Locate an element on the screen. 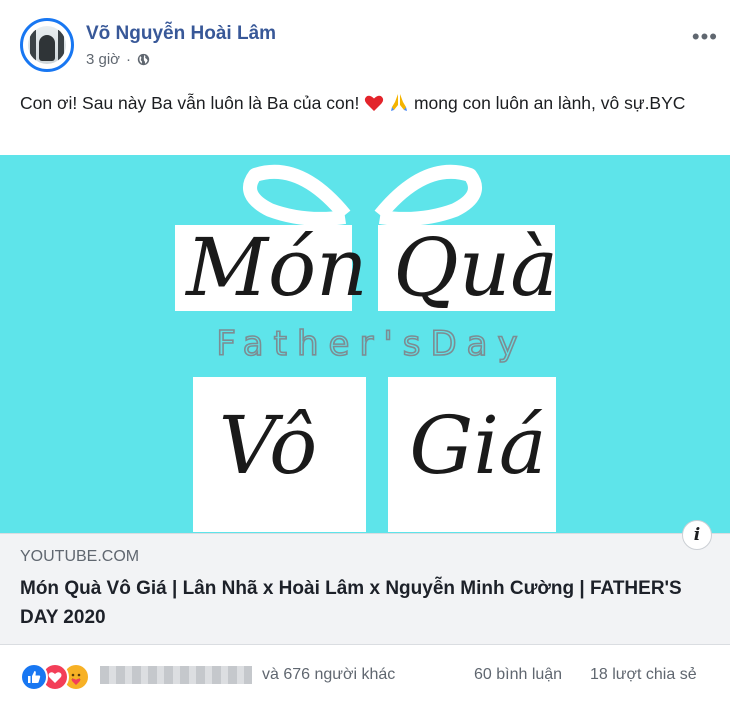  avatar is located at coordinates (47, 45).